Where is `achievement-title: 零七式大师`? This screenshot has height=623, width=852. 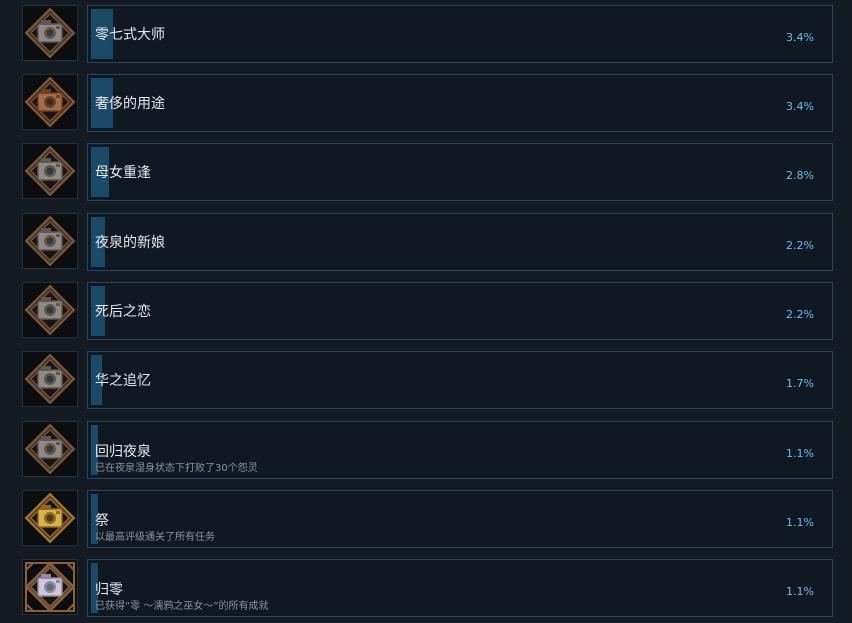
achievement-title: 零七式大师 is located at coordinates (130, 35).